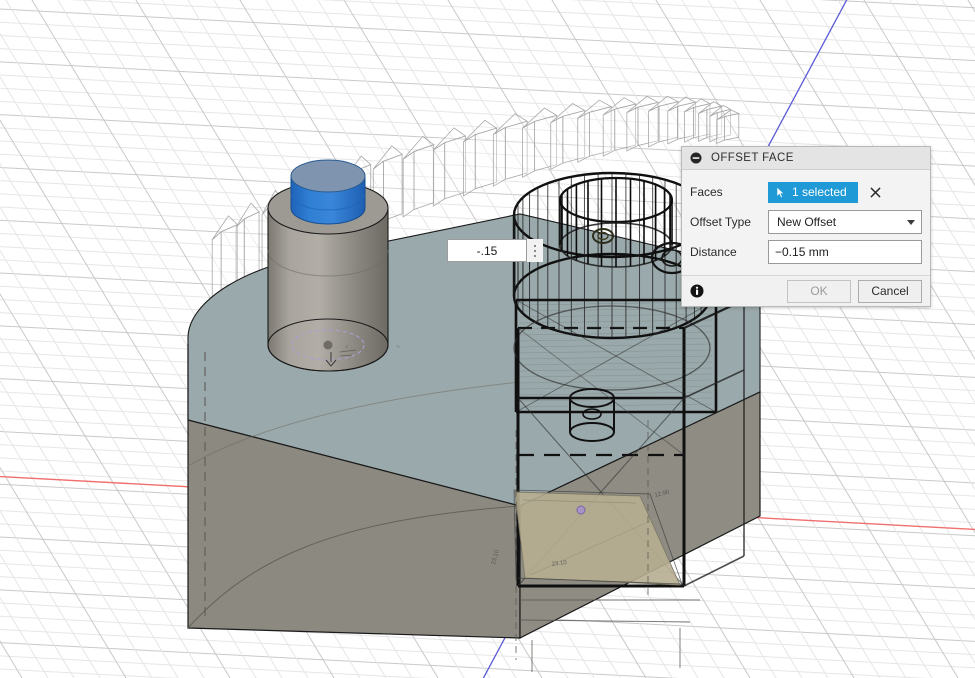 This screenshot has width=975, height=678. What do you see at coordinates (845, 252) in the screenshot?
I see `distance-input: −0.15 mm` at bounding box center [845, 252].